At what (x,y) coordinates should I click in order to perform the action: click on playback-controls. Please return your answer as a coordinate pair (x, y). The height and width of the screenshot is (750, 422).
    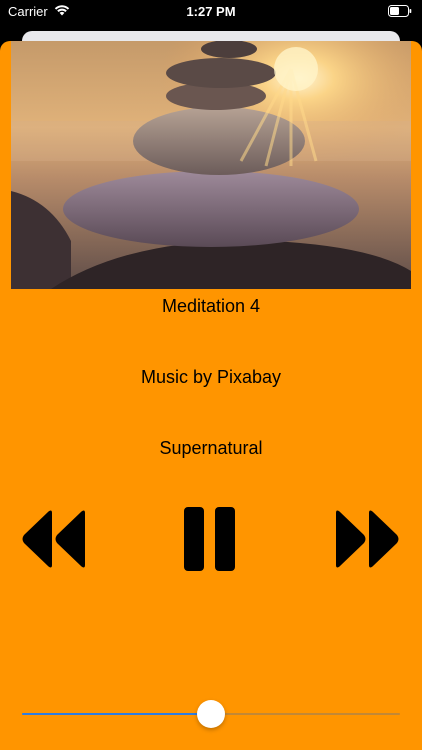
    Looking at the image, I should click on (211, 539).